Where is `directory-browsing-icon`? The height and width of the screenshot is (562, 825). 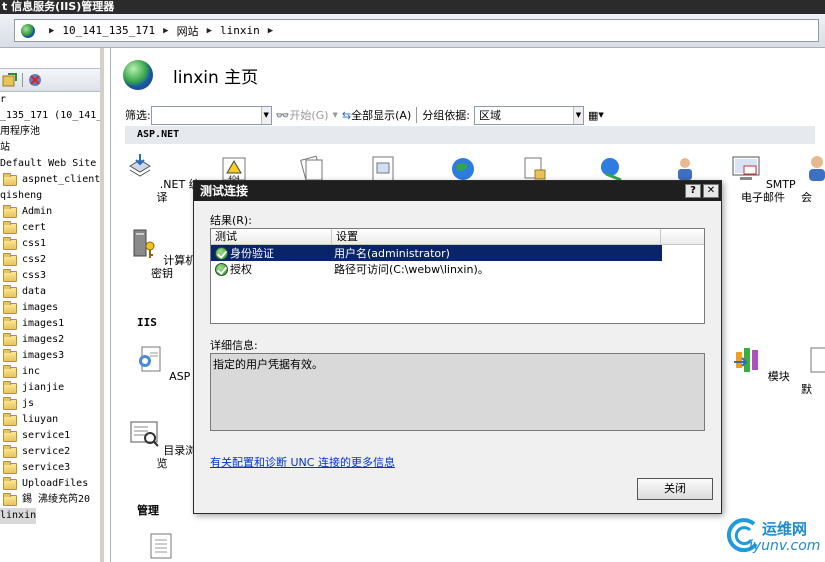 directory-browsing-icon is located at coordinates (144, 434).